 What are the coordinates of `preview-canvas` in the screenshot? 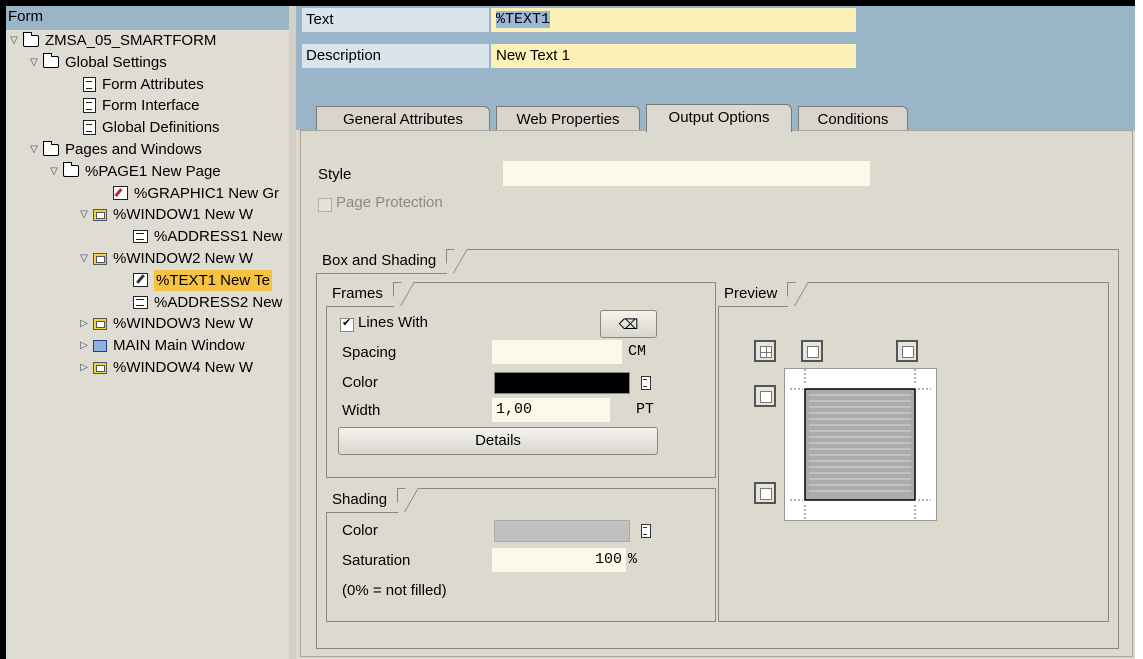 It's located at (860, 444).